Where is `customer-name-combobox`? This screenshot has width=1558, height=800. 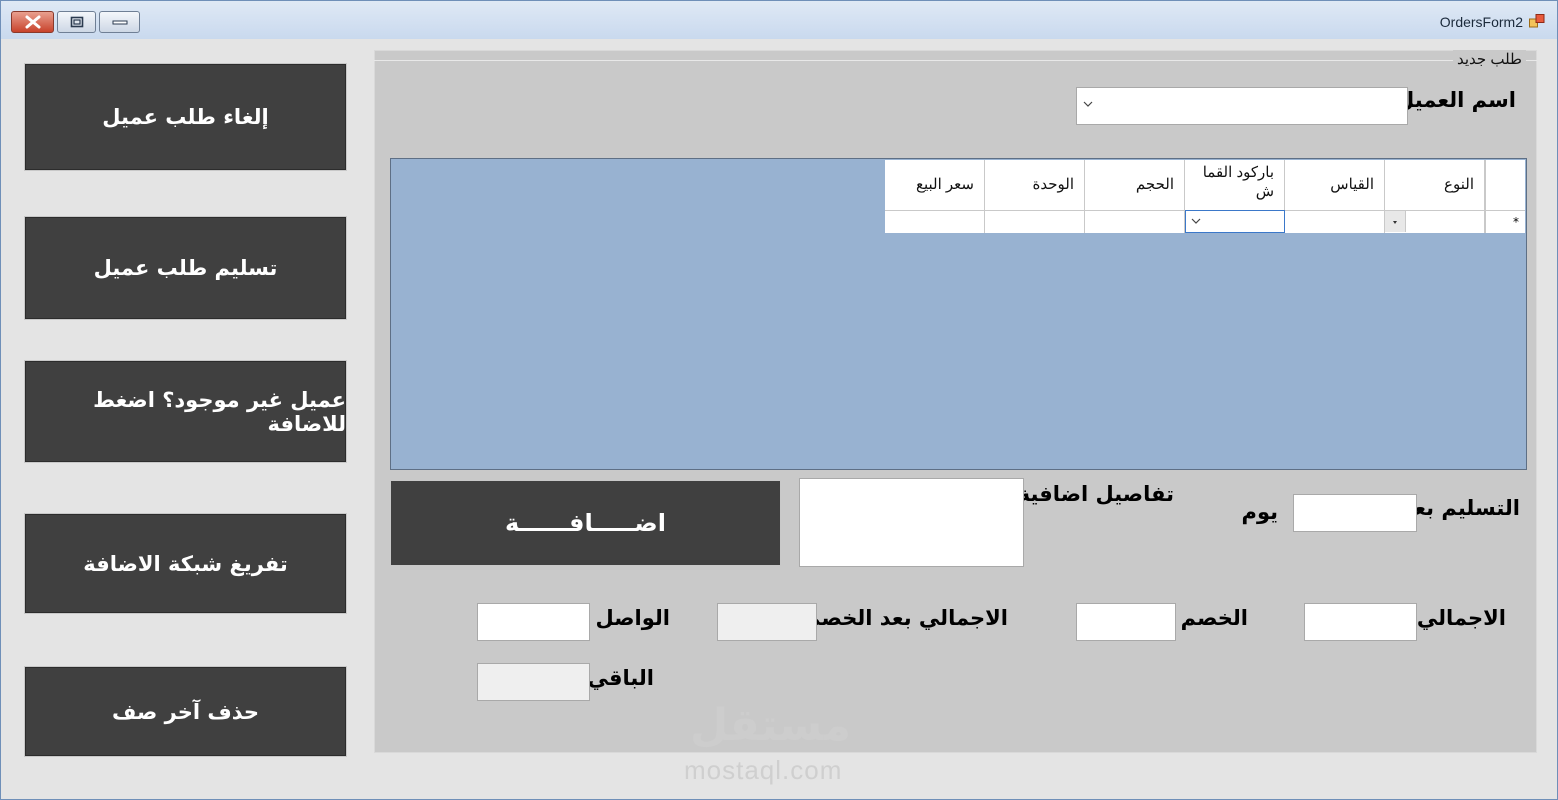 customer-name-combobox is located at coordinates (1242, 106).